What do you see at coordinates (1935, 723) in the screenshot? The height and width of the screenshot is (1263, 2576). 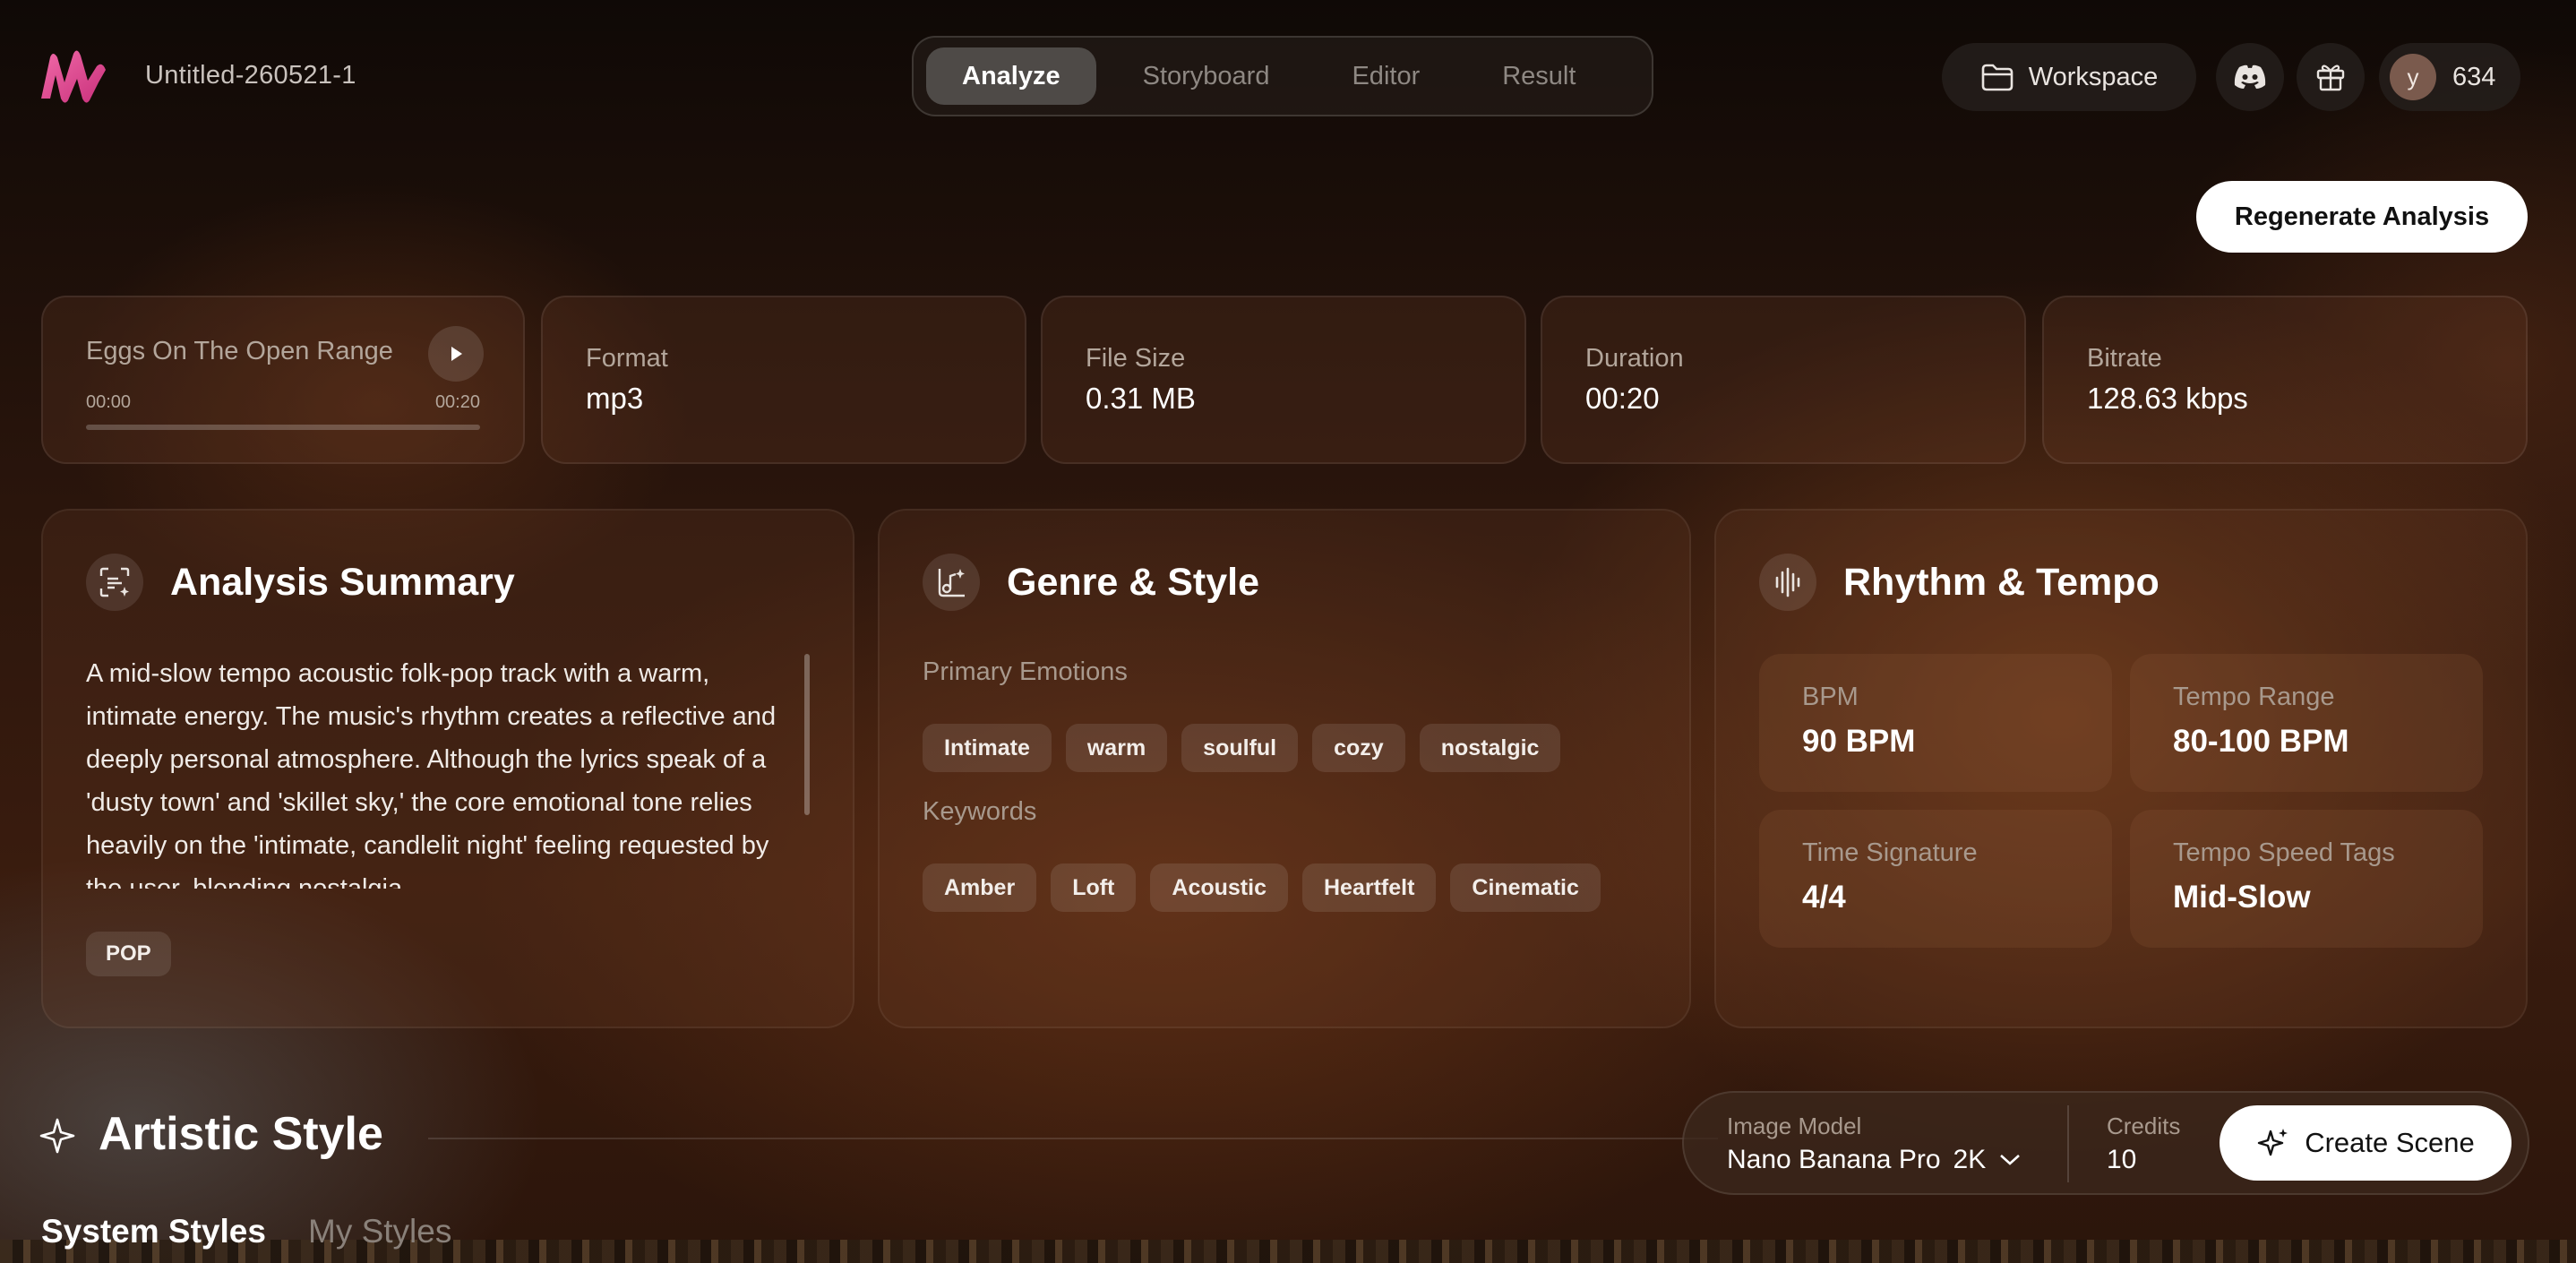 I see `bpm-stat: BPM 90 BPM` at bounding box center [1935, 723].